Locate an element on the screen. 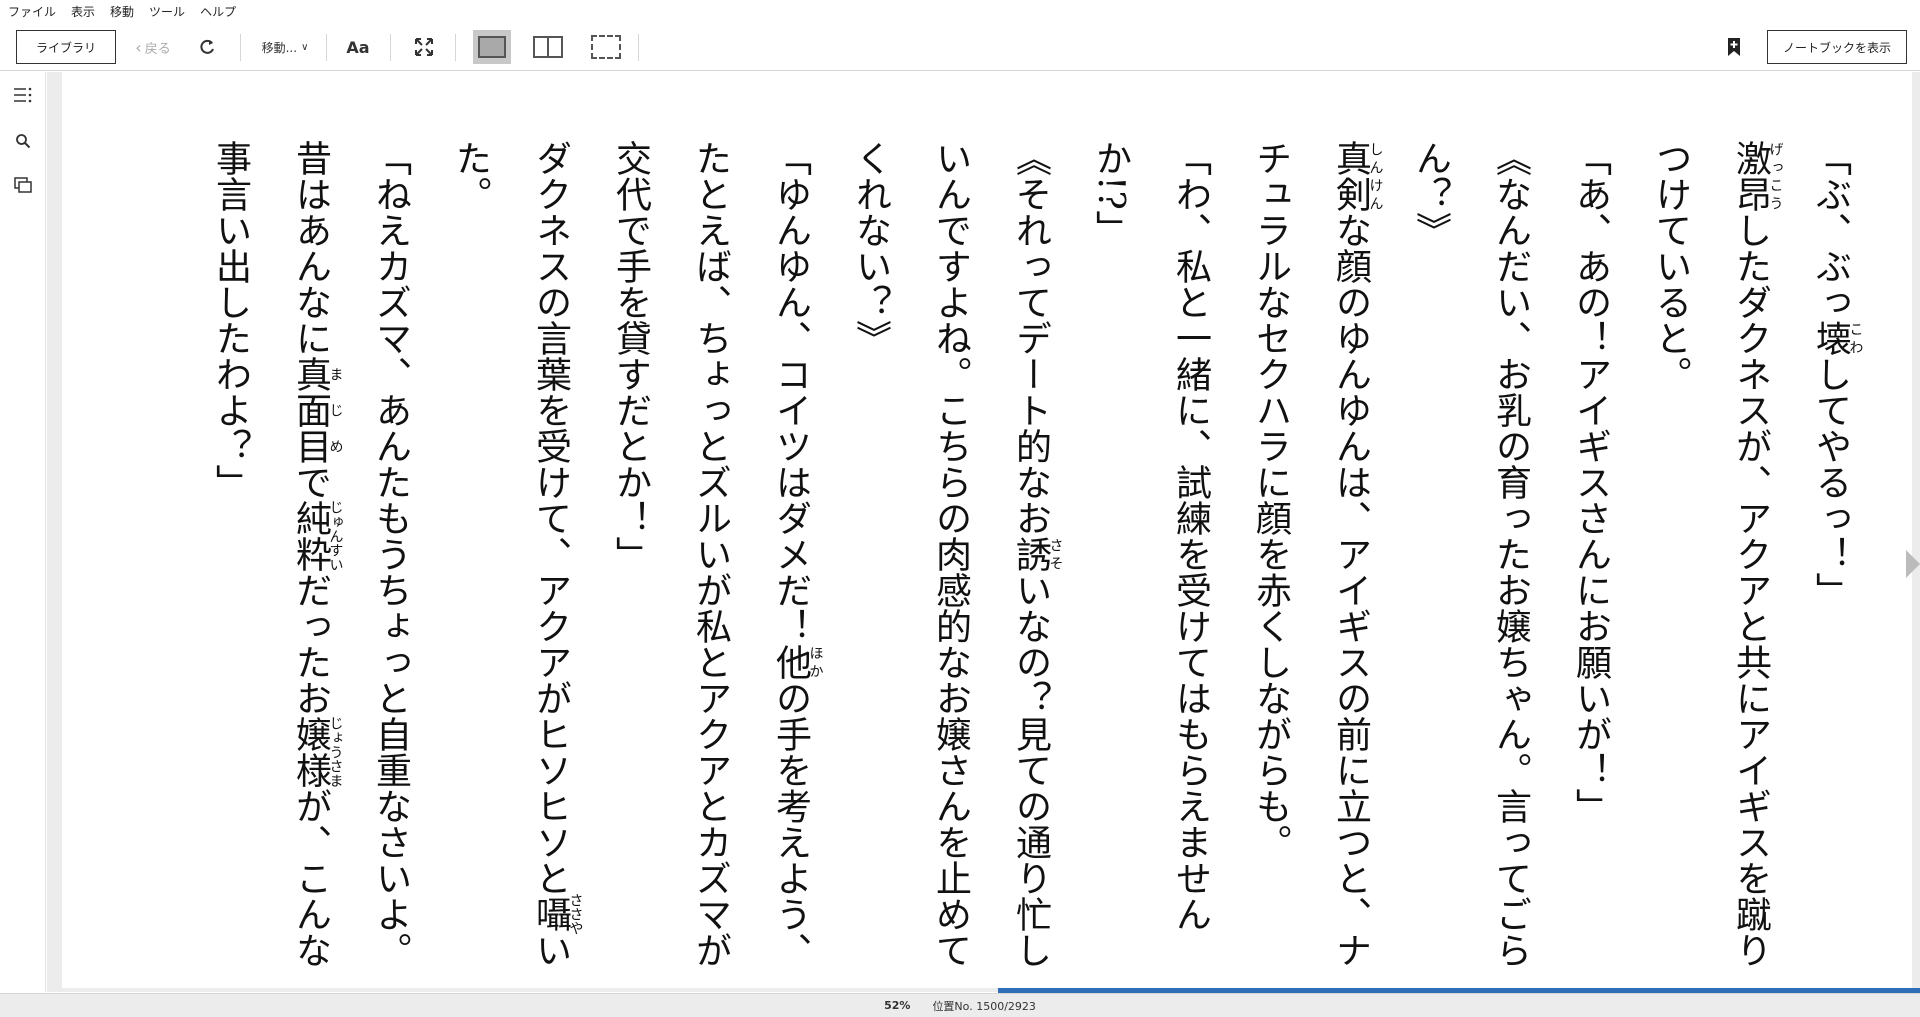 The height and width of the screenshot is (1017, 1920). single-page-view-button is located at coordinates (492, 47).